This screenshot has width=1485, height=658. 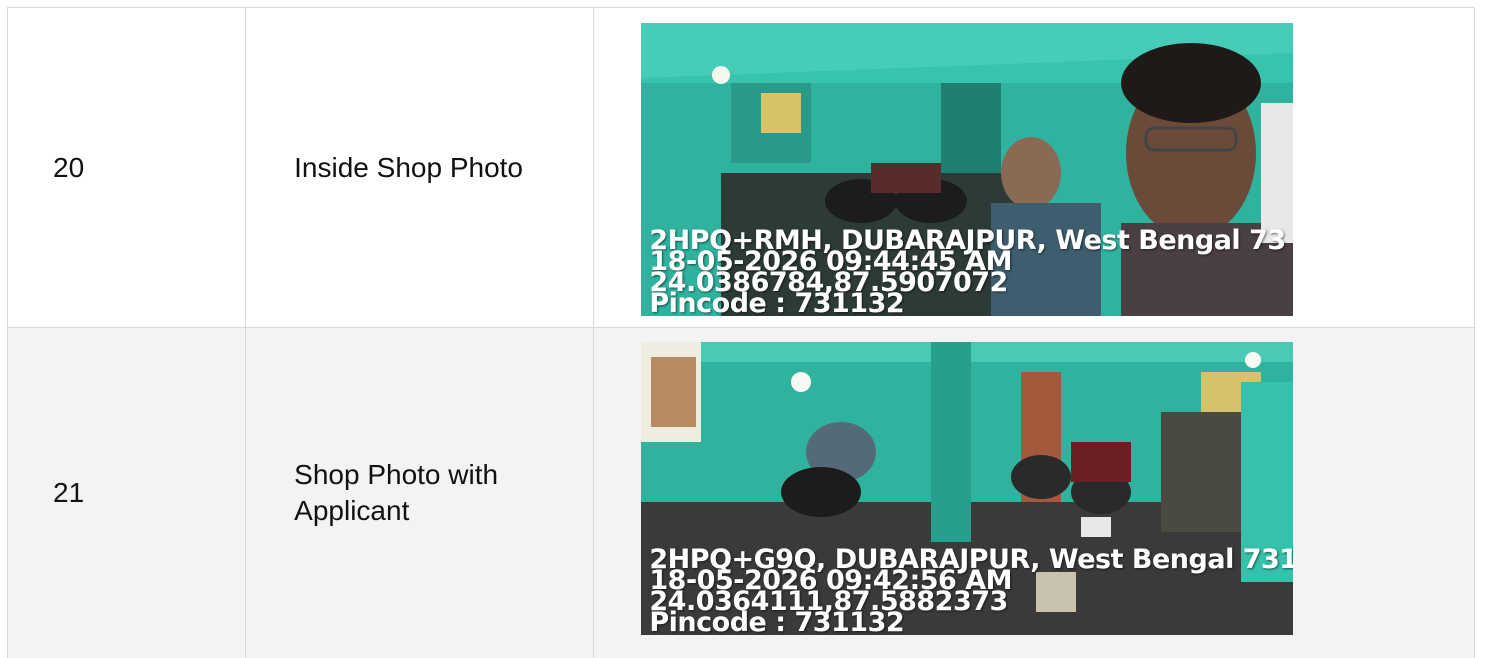 What do you see at coordinates (420, 168) in the screenshot?
I see `row-label: Inside Shop Photo` at bounding box center [420, 168].